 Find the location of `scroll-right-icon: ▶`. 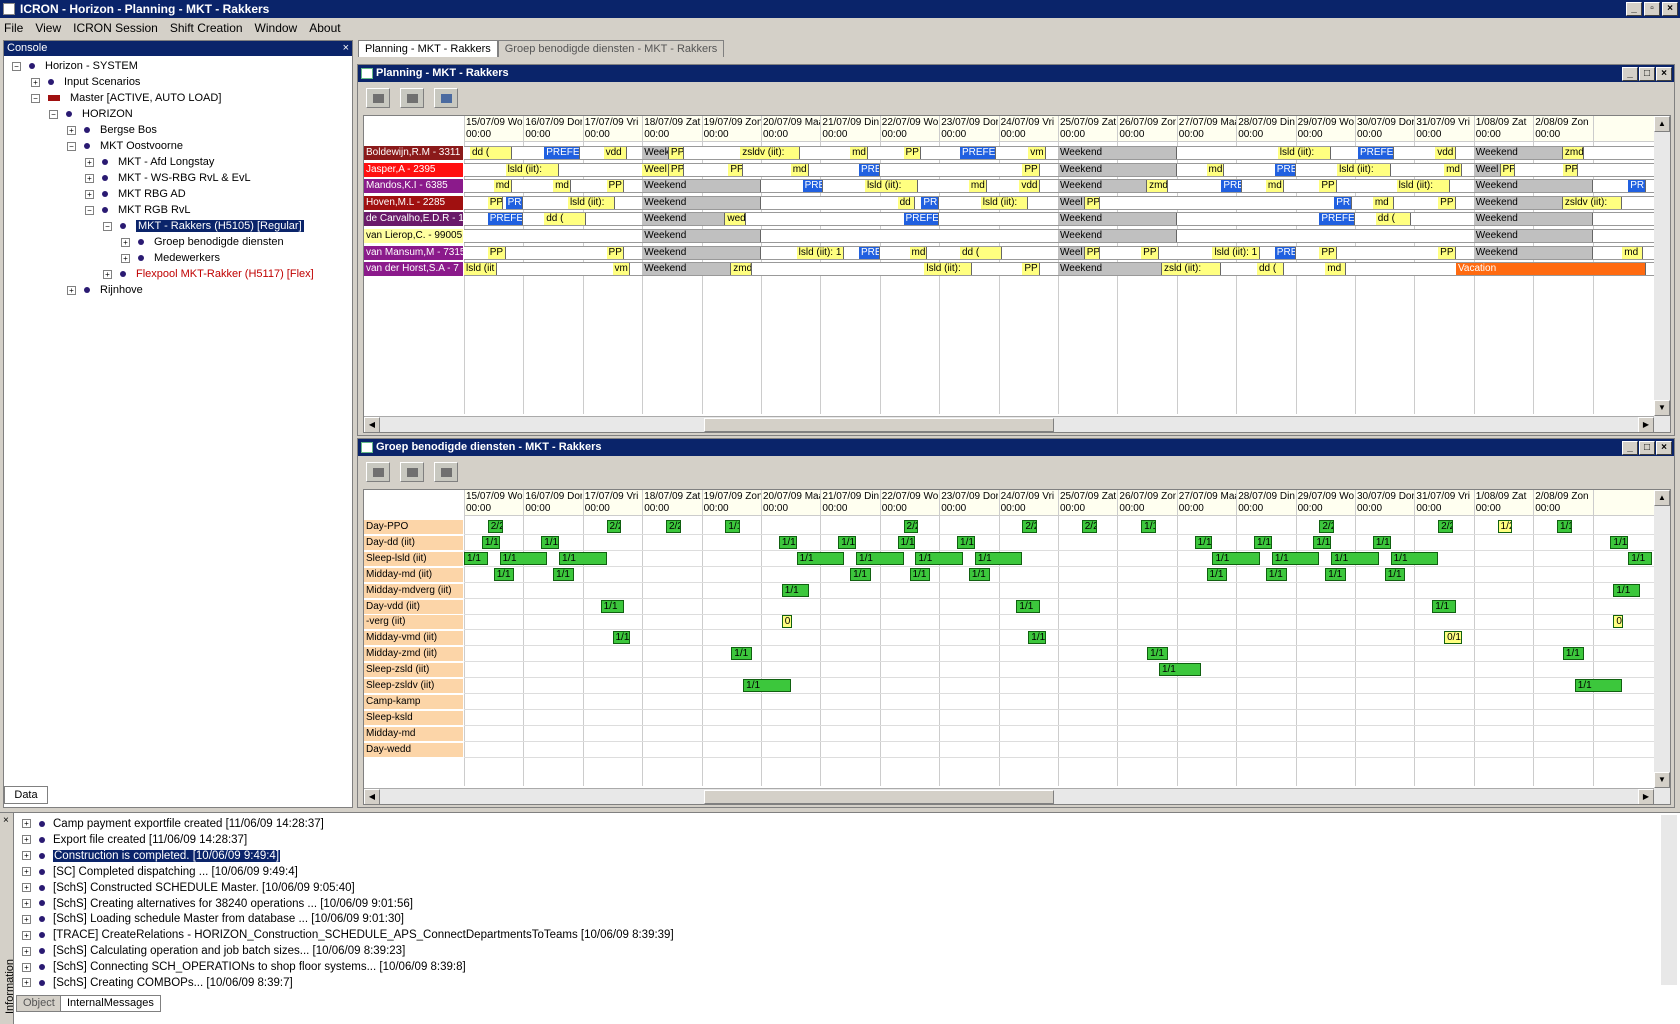

scroll-right-icon: ▶ is located at coordinates (1646, 424).